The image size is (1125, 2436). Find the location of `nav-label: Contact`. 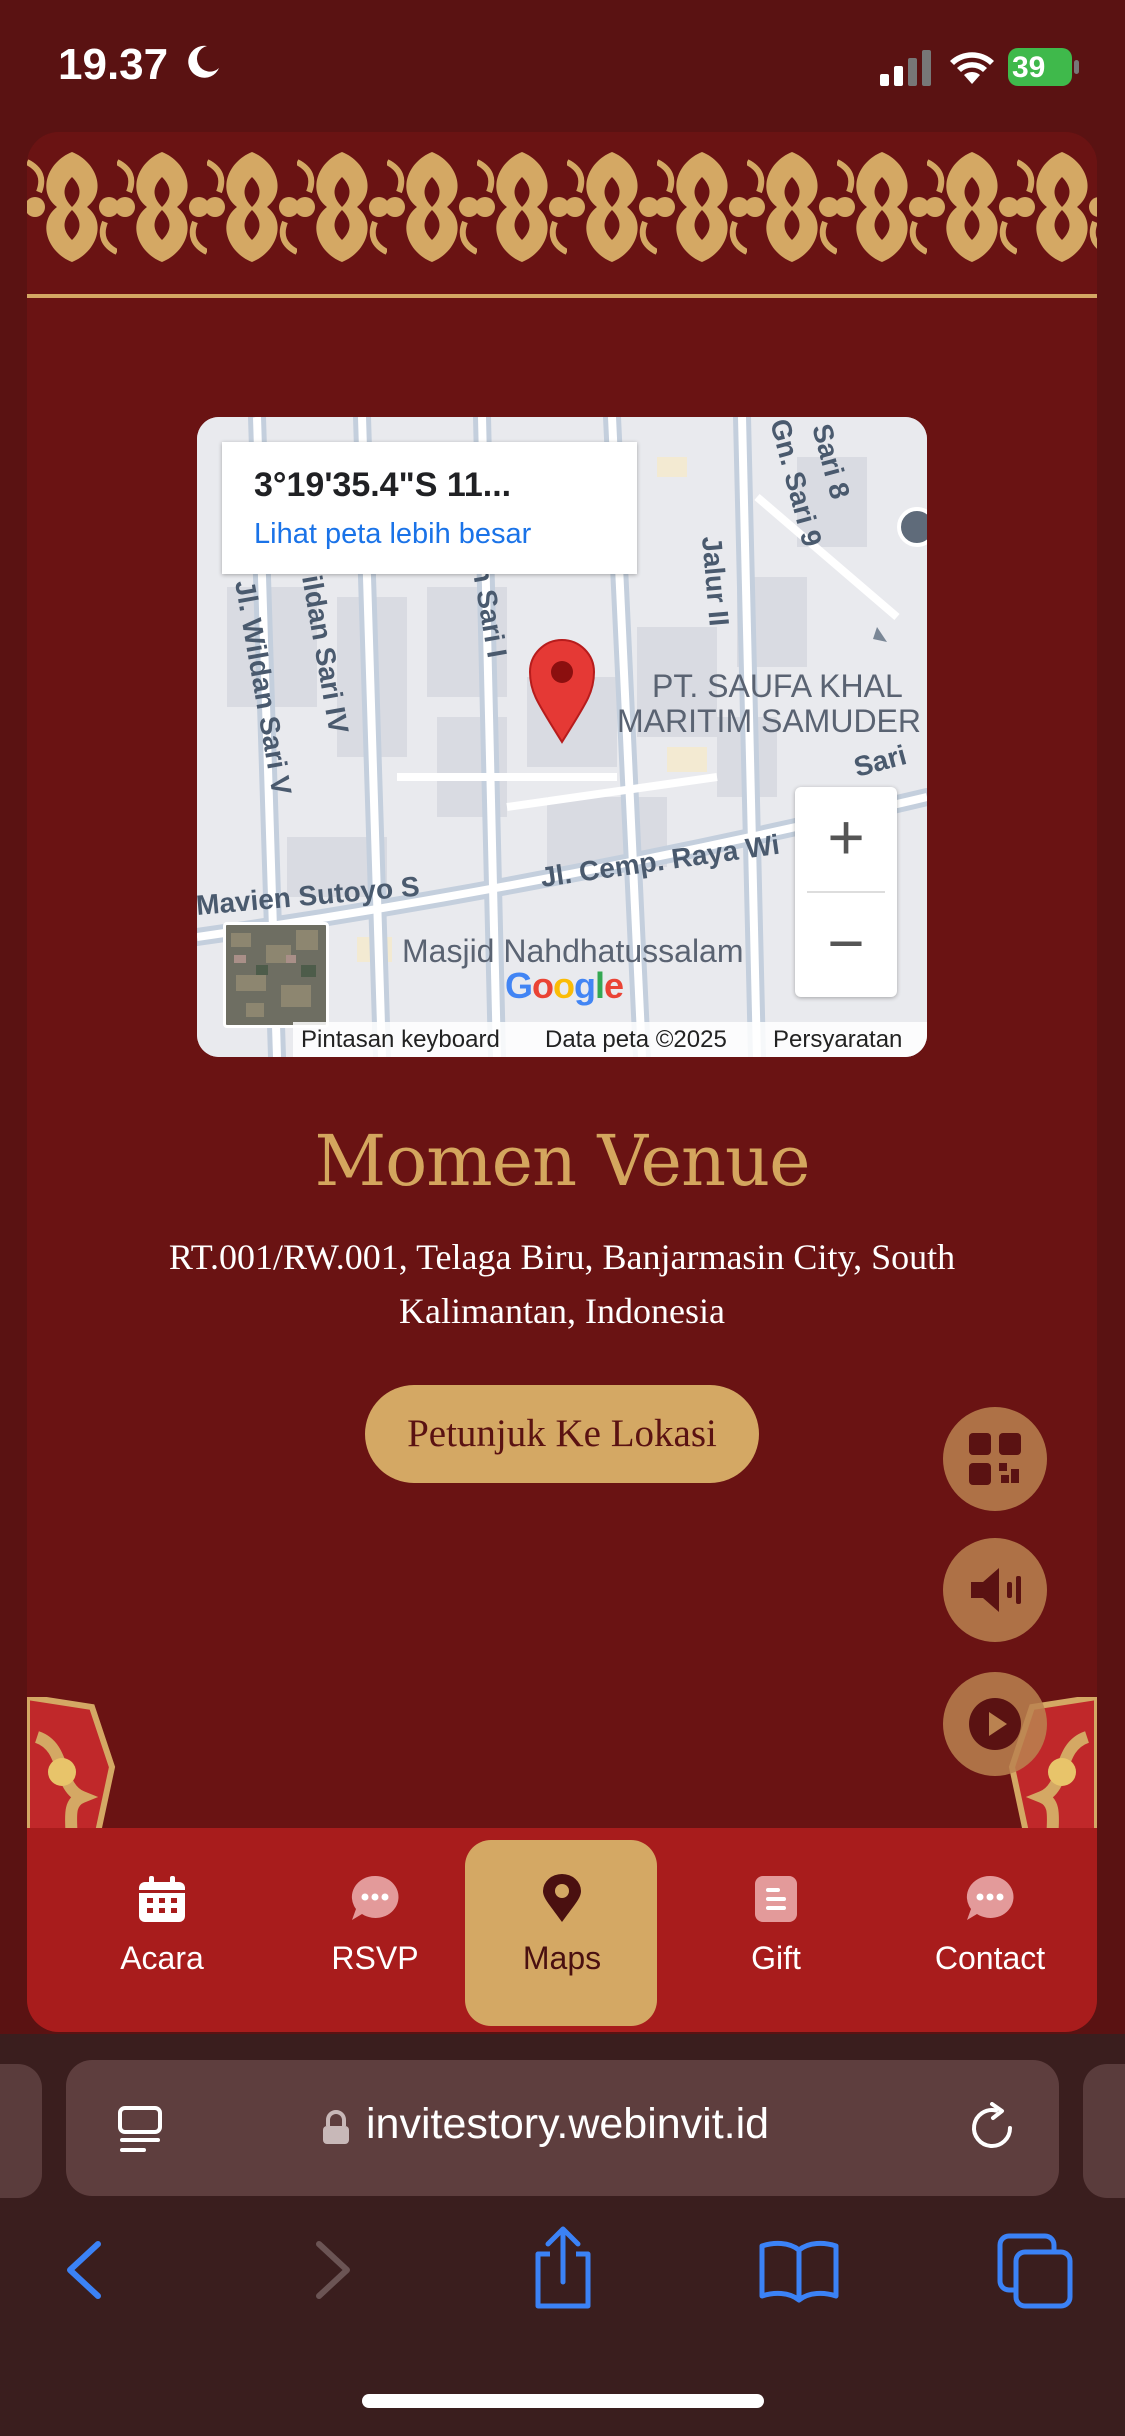

nav-label: Contact is located at coordinates (990, 1958).